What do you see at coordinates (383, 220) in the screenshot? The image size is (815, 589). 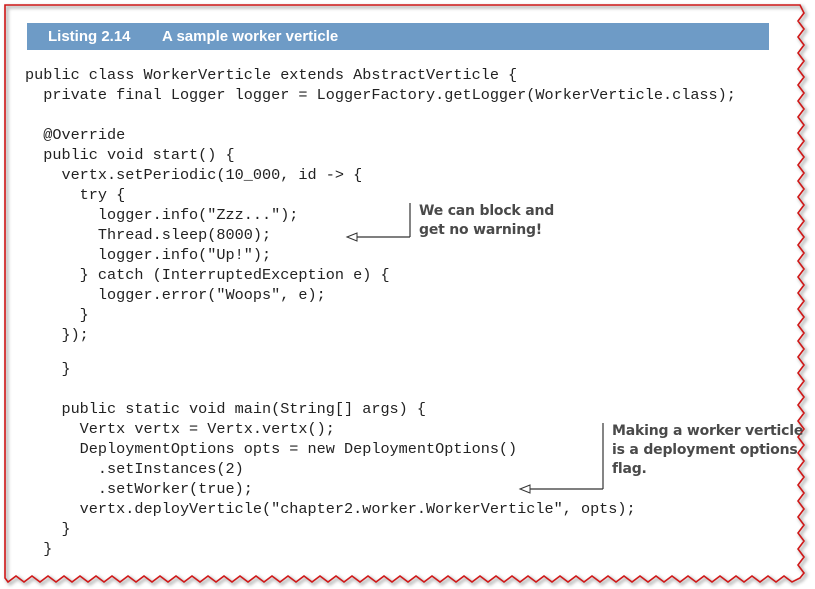 I see `block-callout-line` at bounding box center [383, 220].